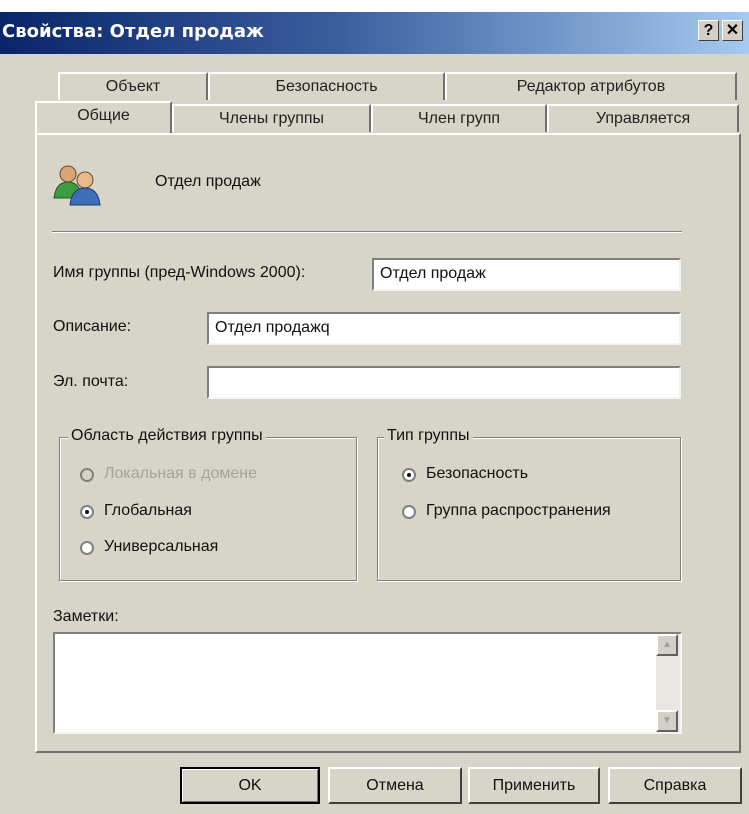  What do you see at coordinates (77, 183) in the screenshot?
I see `users-group-icon` at bounding box center [77, 183].